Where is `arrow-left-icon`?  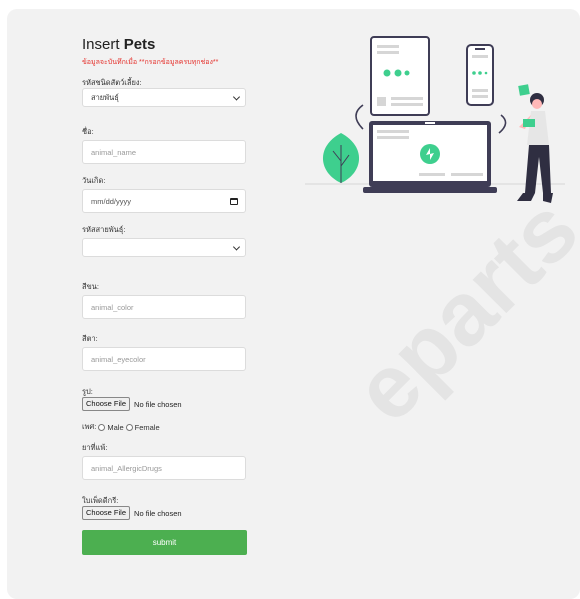
arrow-left-icon is located at coordinates (359, 117).